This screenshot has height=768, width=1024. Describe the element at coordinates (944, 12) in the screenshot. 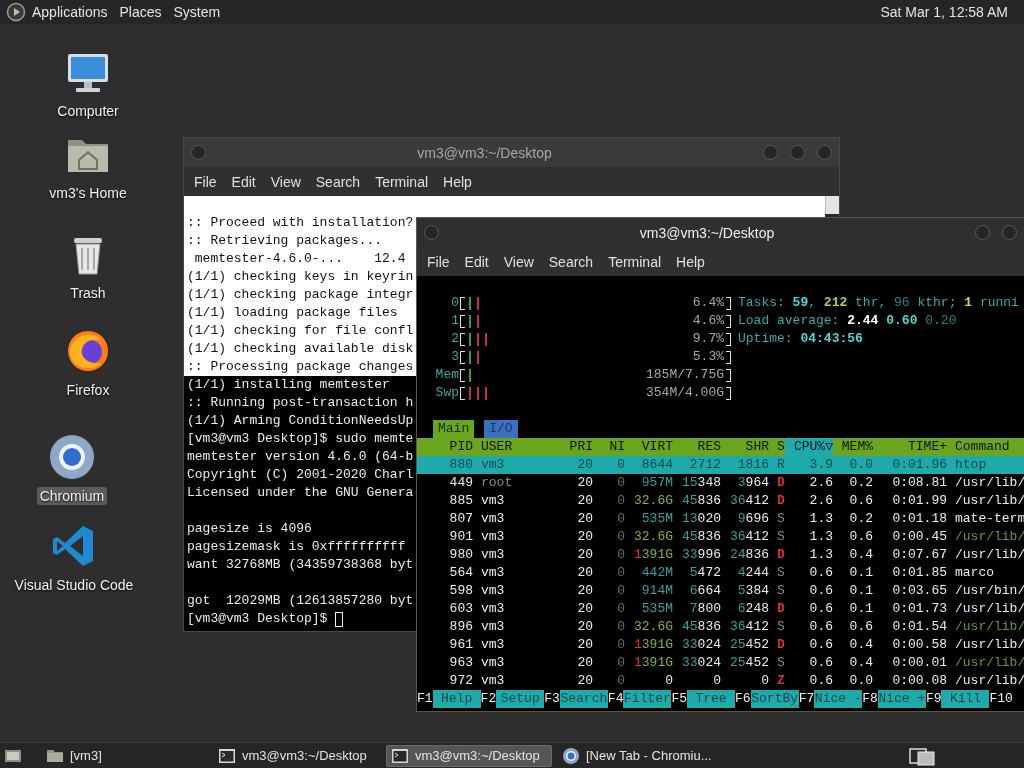

I see `clock: Sat Mar 1, 12:58 AM` at that location.